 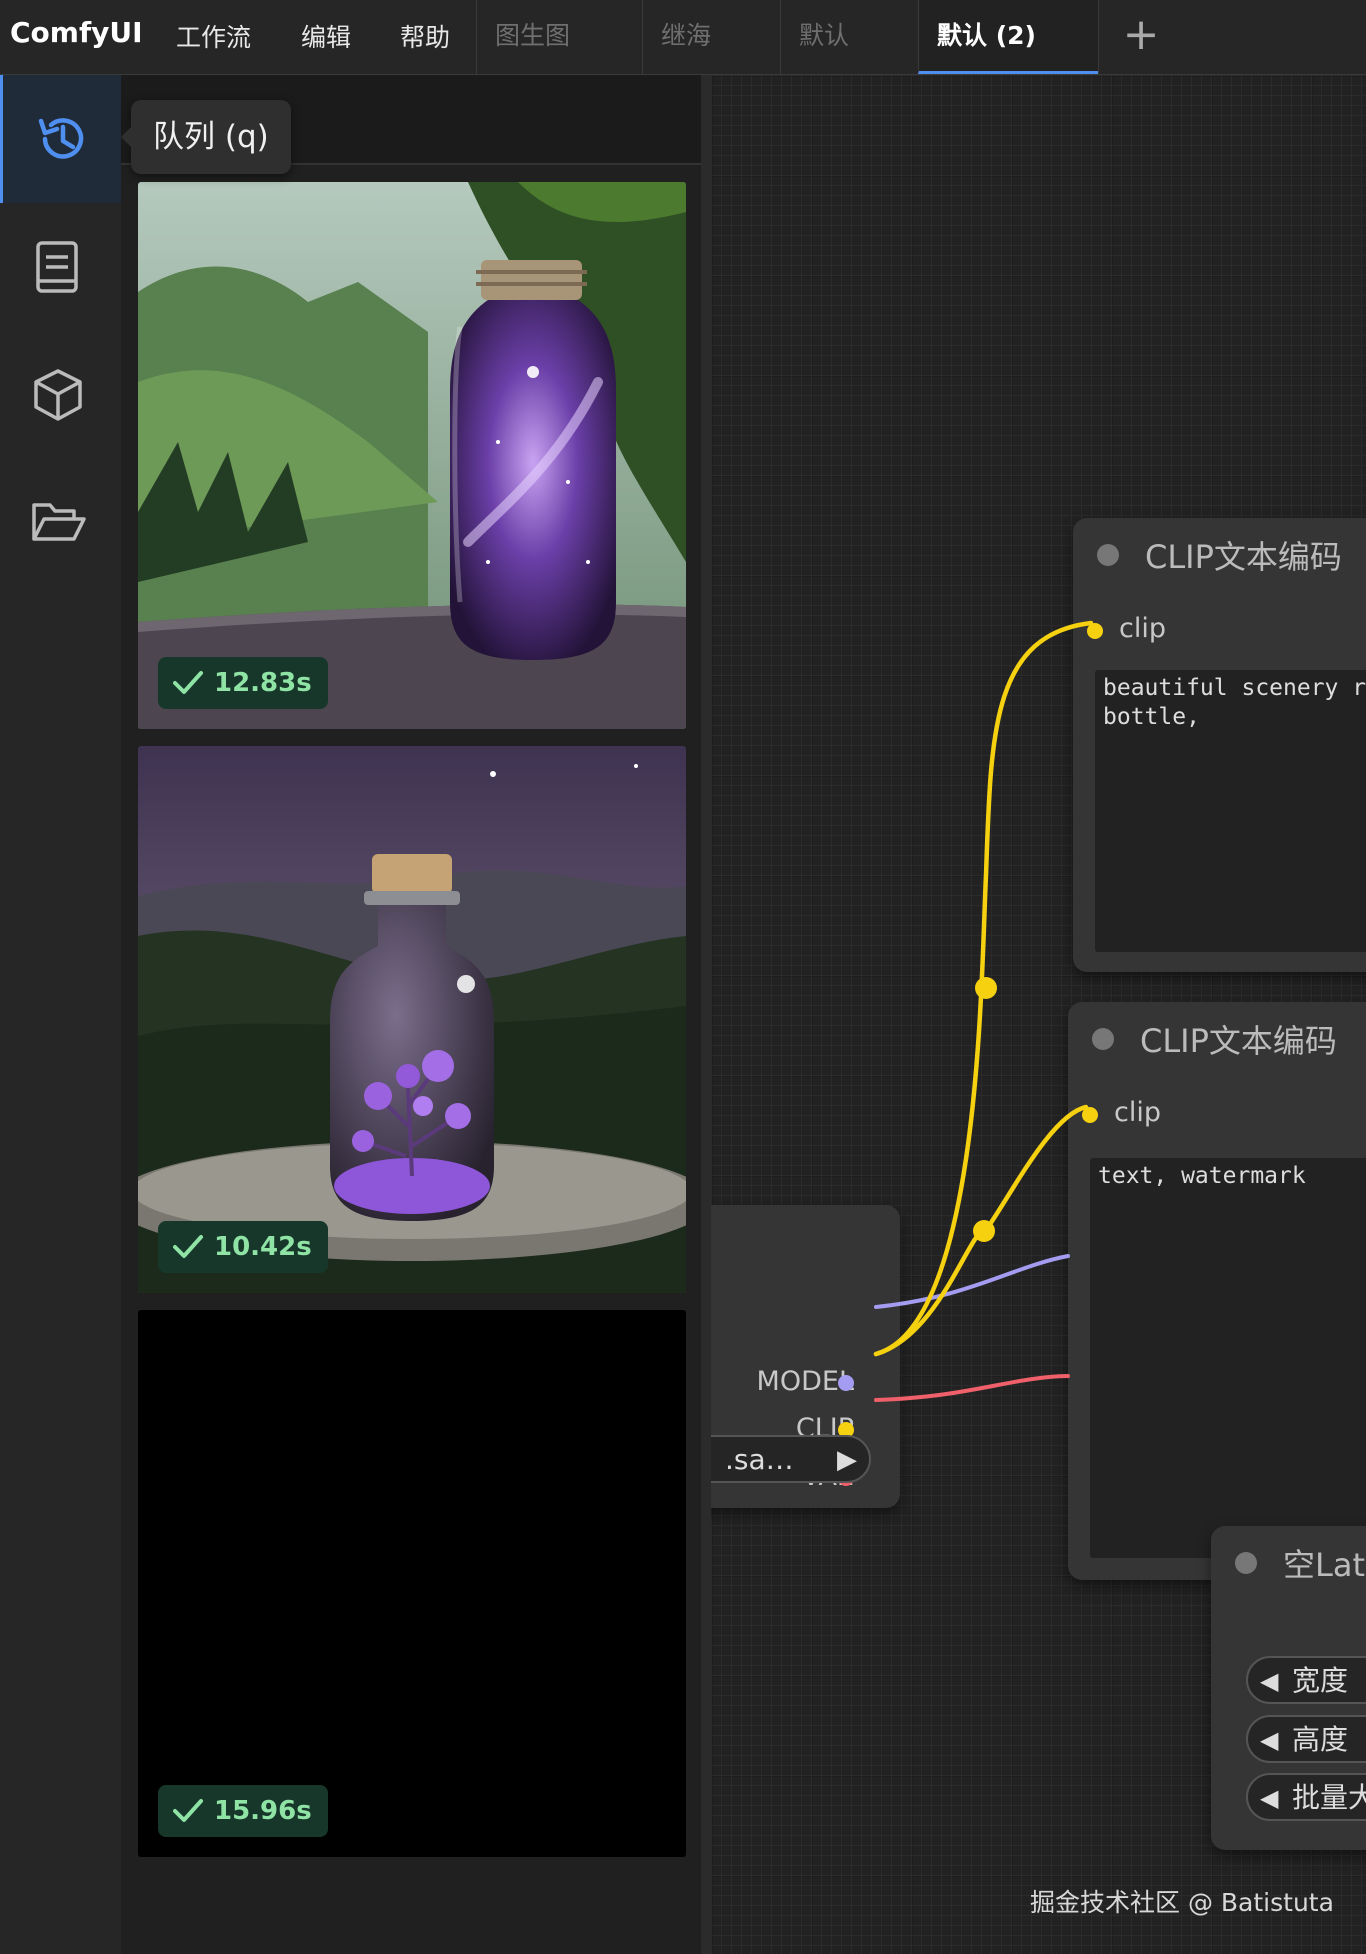 I want to click on menu-workflow: 工作流, so click(x=213, y=36).